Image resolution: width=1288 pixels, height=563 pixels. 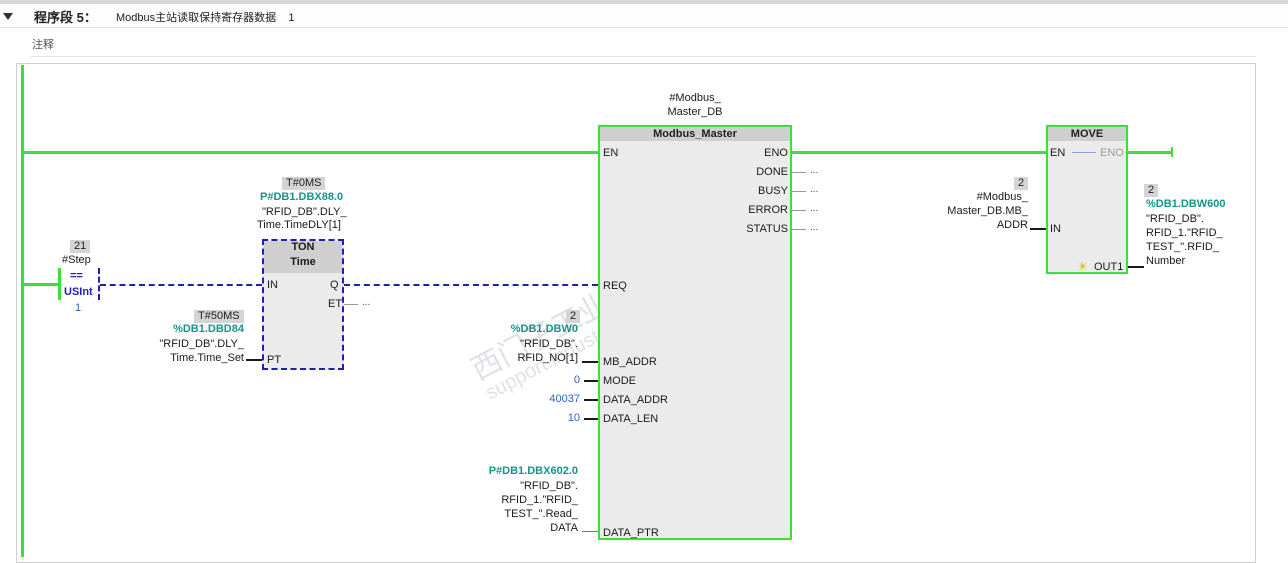 I want to click on data-ptr-name-line4: DATA, so click(x=564, y=528).